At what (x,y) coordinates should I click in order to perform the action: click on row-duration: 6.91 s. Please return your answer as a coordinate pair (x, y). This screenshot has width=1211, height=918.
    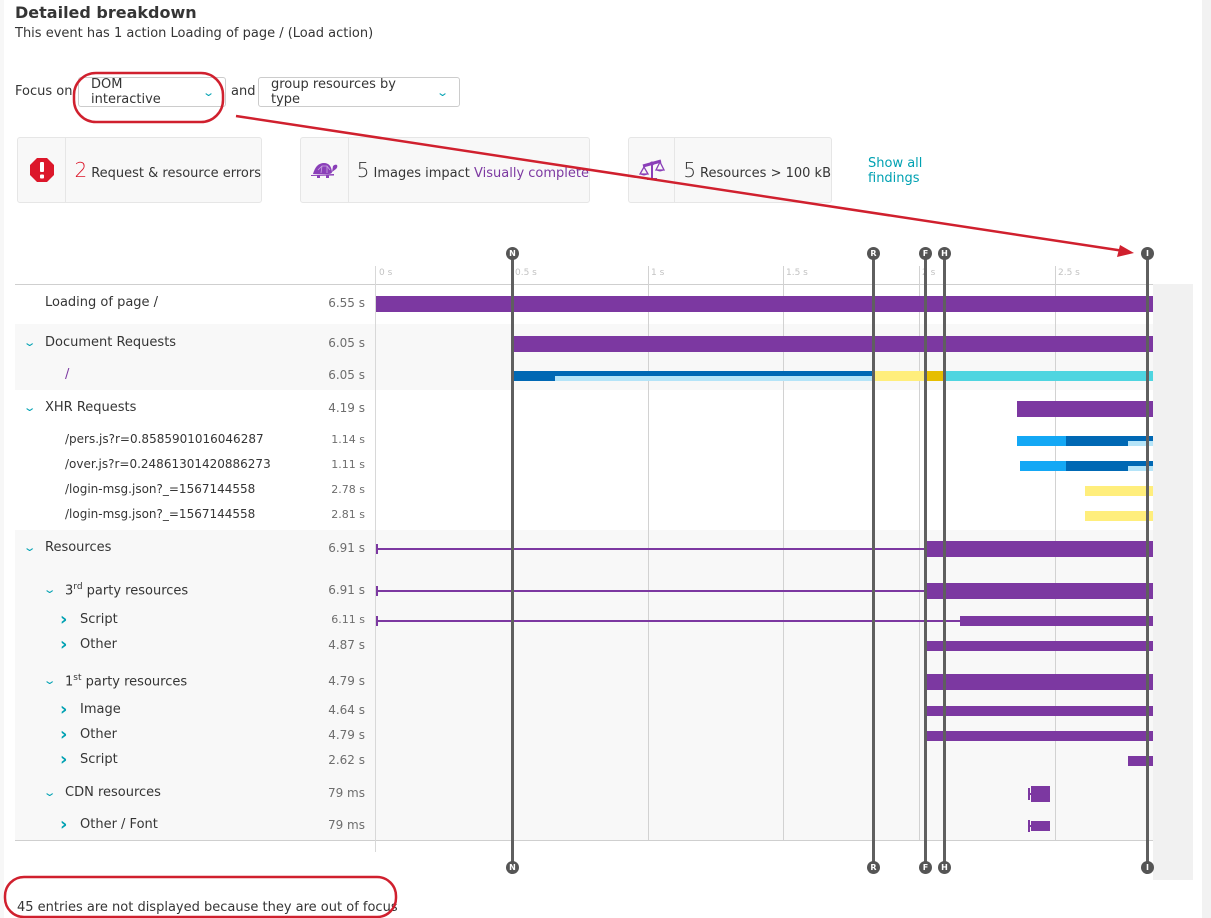
    Looking at the image, I should click on (346, 590).